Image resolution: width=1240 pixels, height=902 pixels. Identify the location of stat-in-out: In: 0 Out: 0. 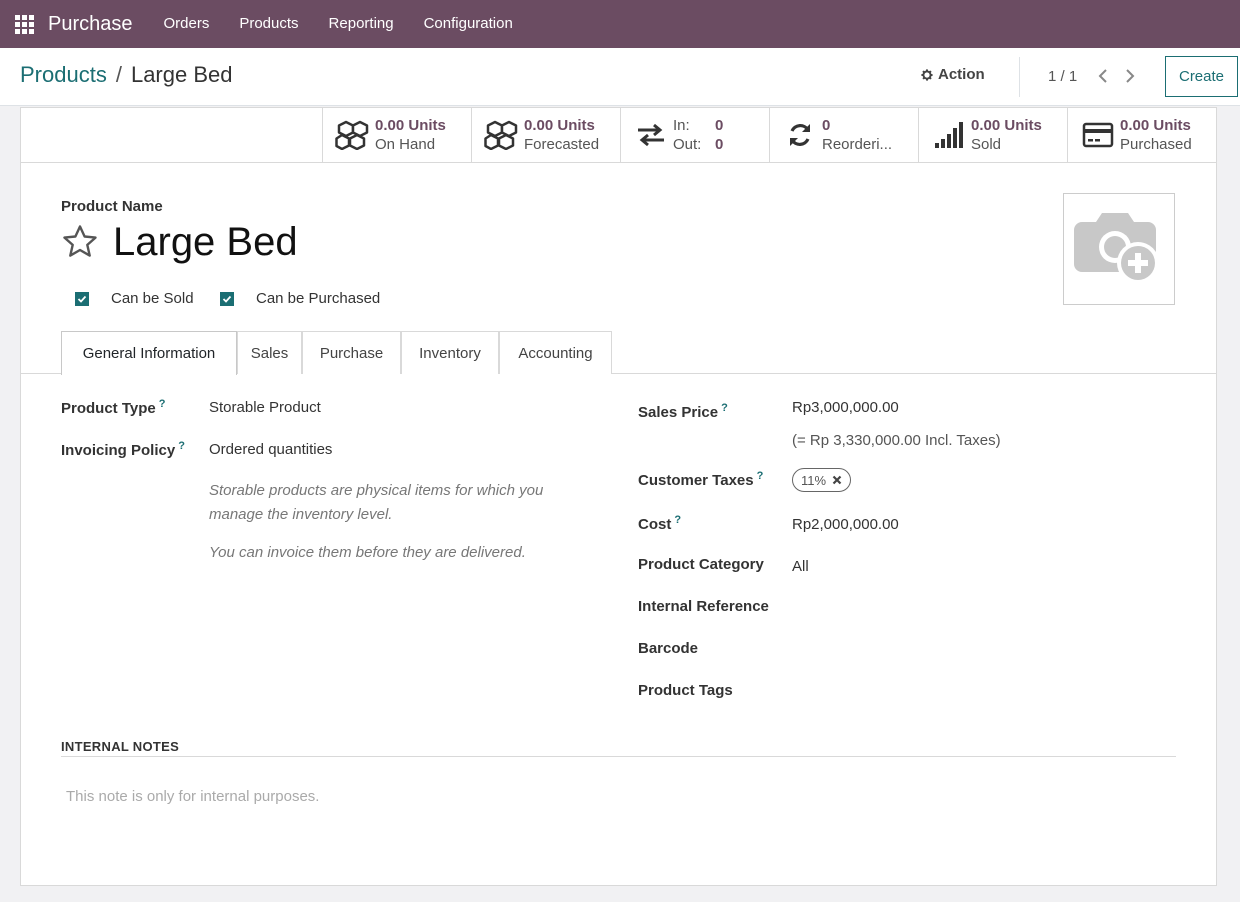
(694, 135).